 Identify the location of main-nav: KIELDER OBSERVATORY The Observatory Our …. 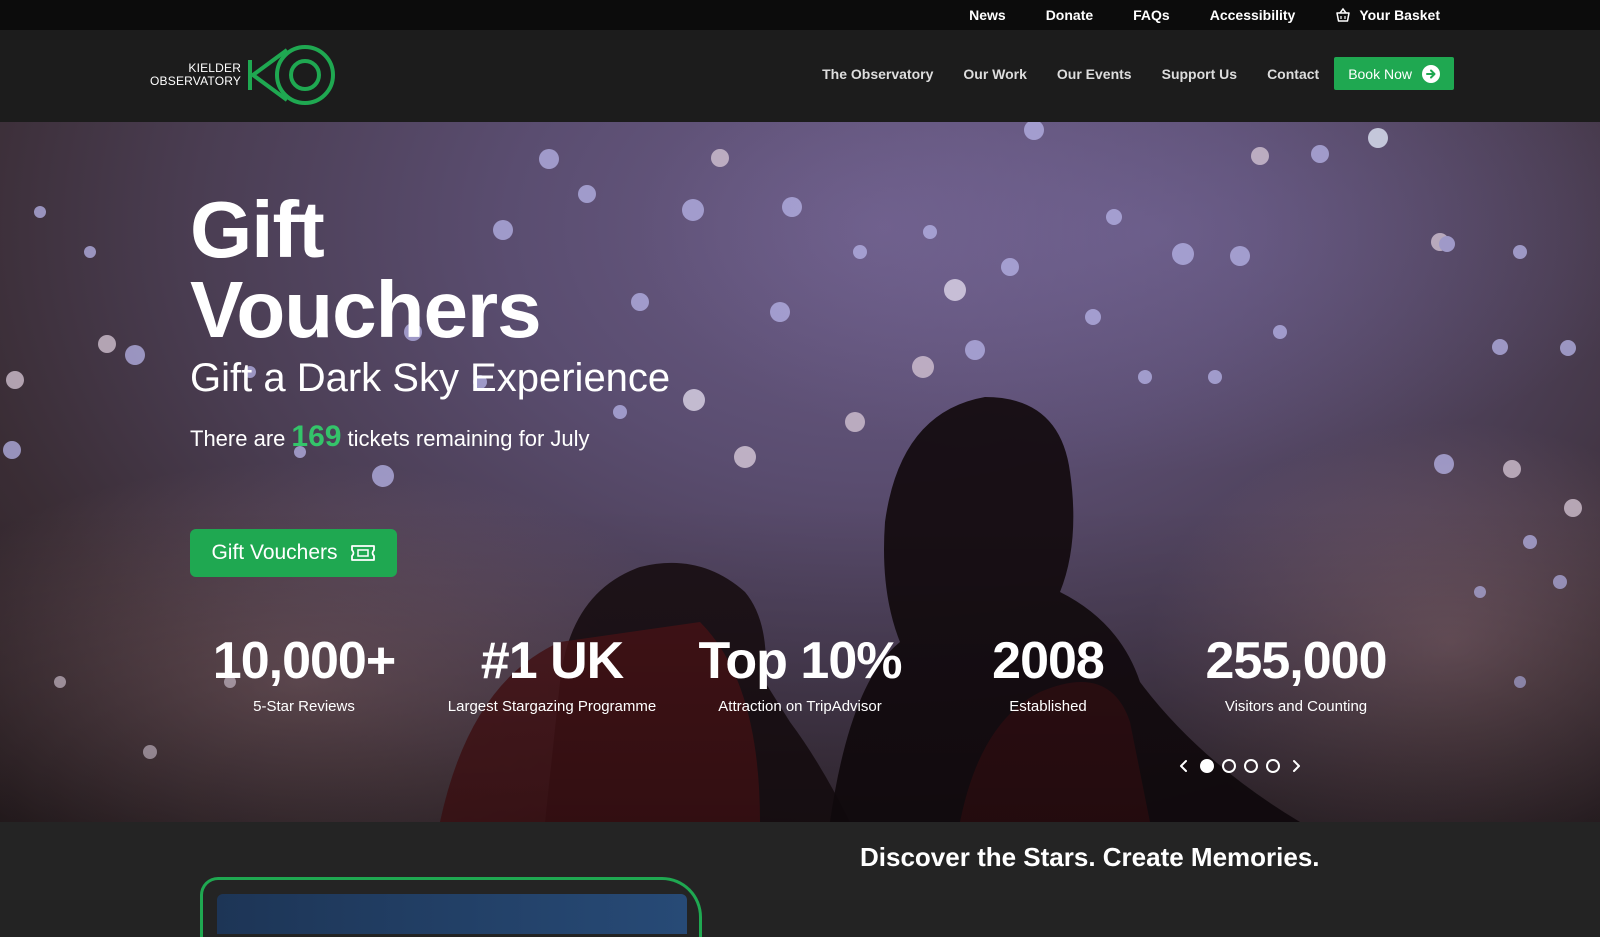
(800, 76).